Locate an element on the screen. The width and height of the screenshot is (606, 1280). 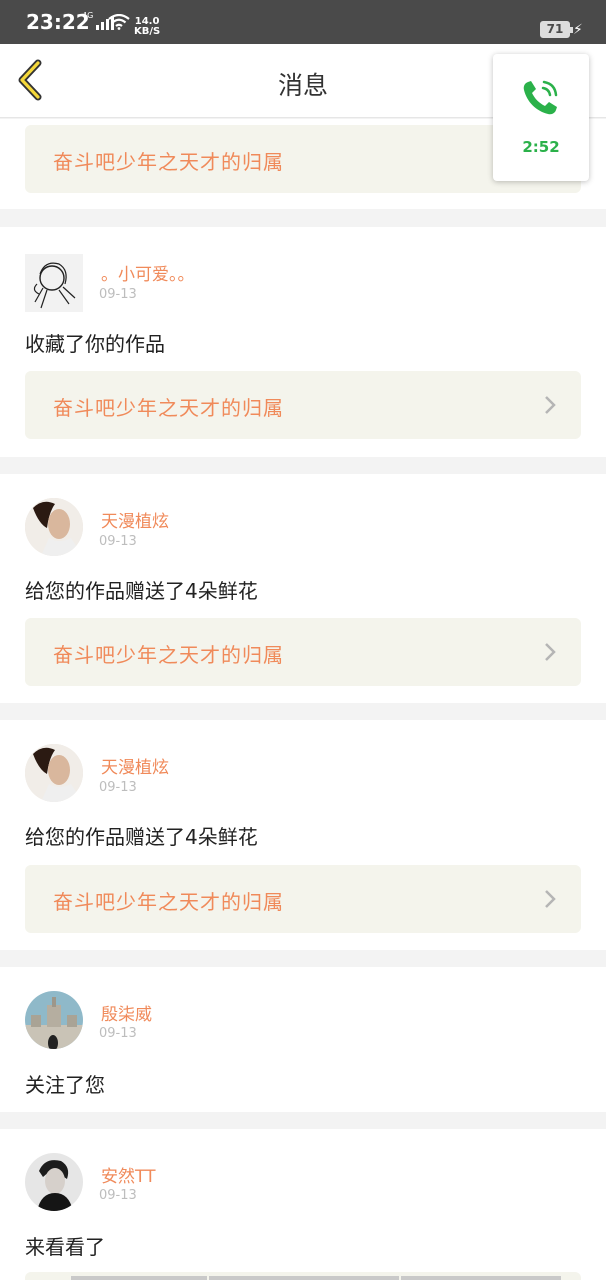
call-floating-widget: 2:52 is located at coordinates (541, 117).